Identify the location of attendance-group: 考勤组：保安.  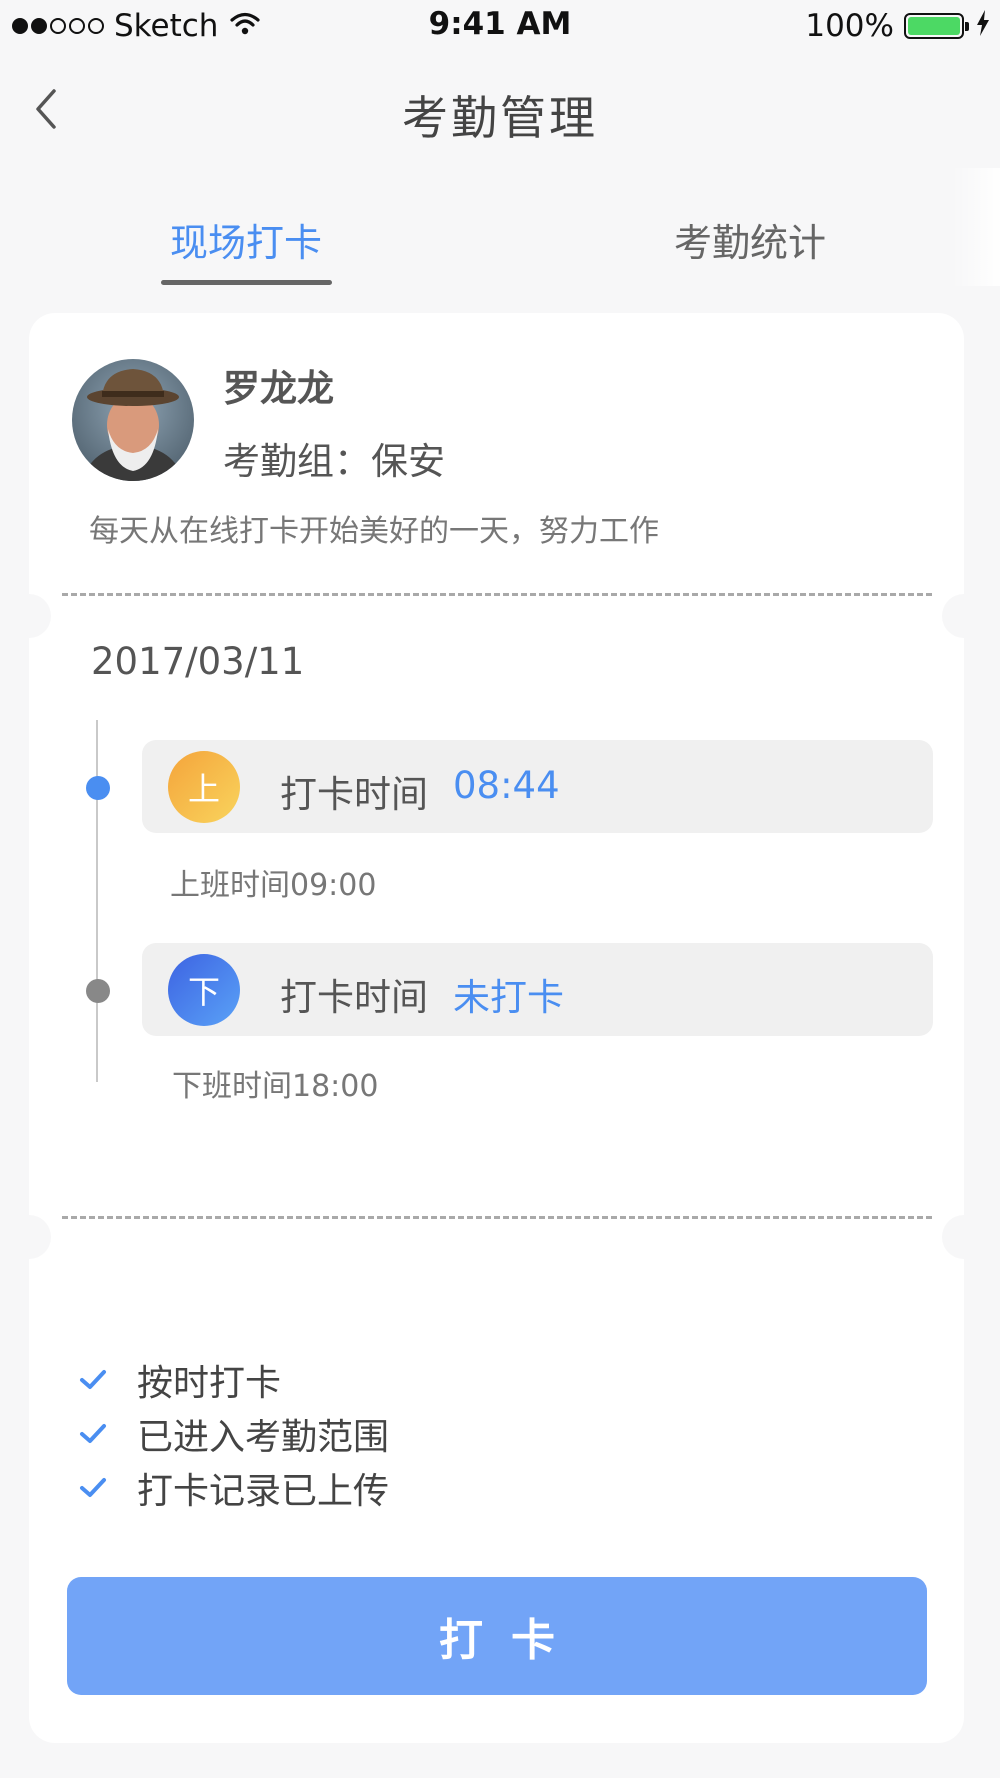
(334, 461).